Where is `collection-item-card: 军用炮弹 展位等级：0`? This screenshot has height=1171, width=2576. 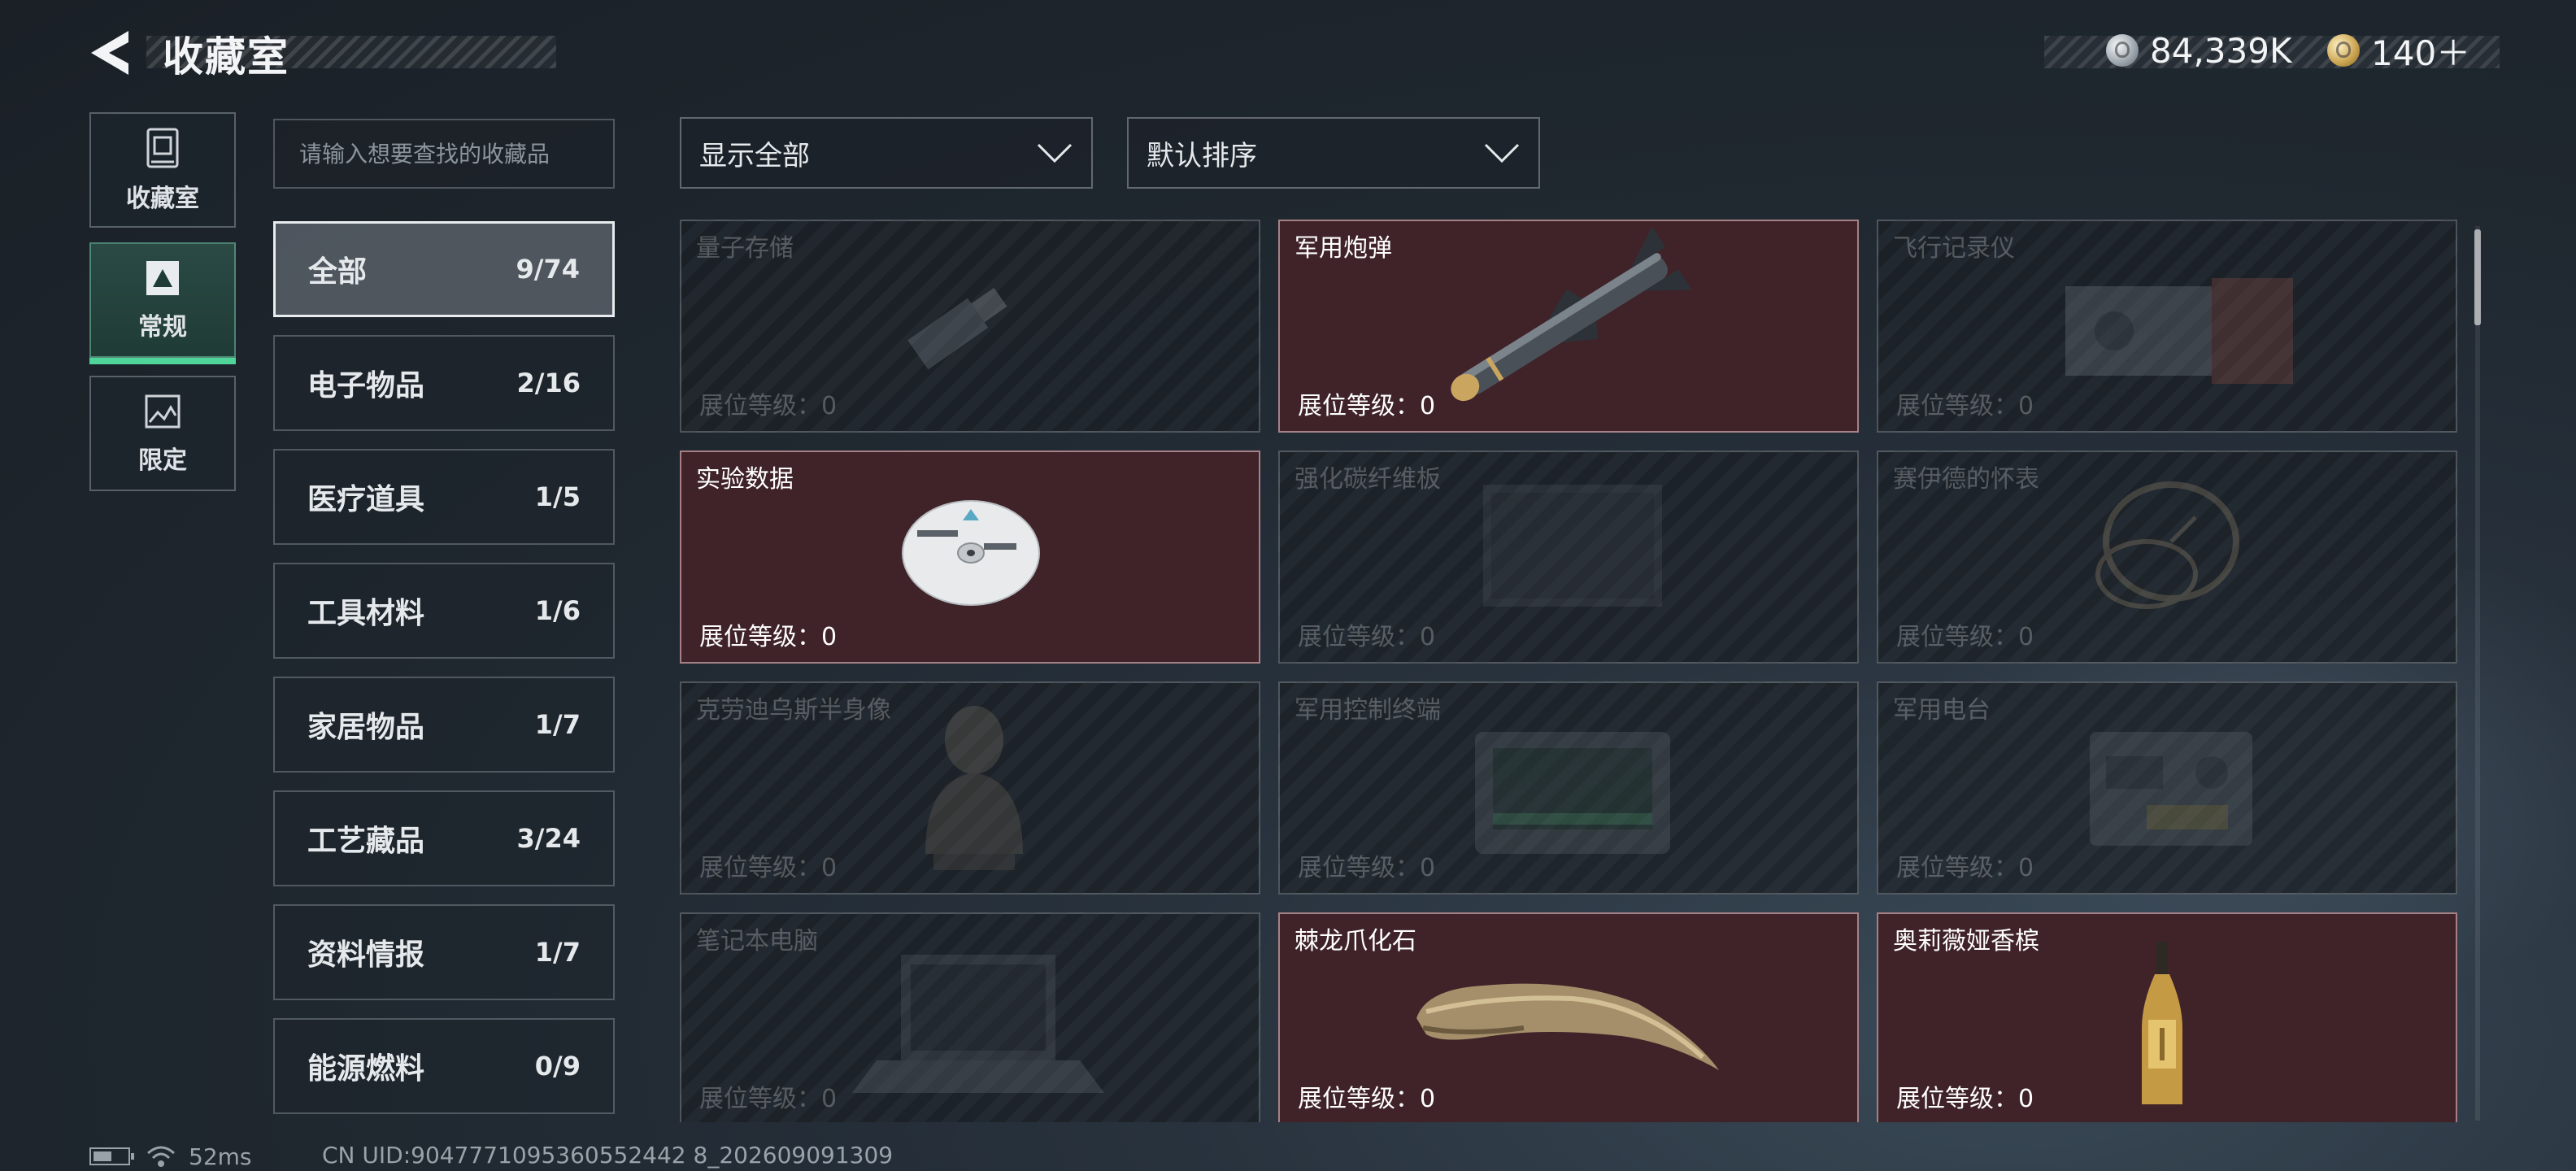
collection-item-card: 军用炮弹 展位等级：0 is located at coordinates (1569, 327).